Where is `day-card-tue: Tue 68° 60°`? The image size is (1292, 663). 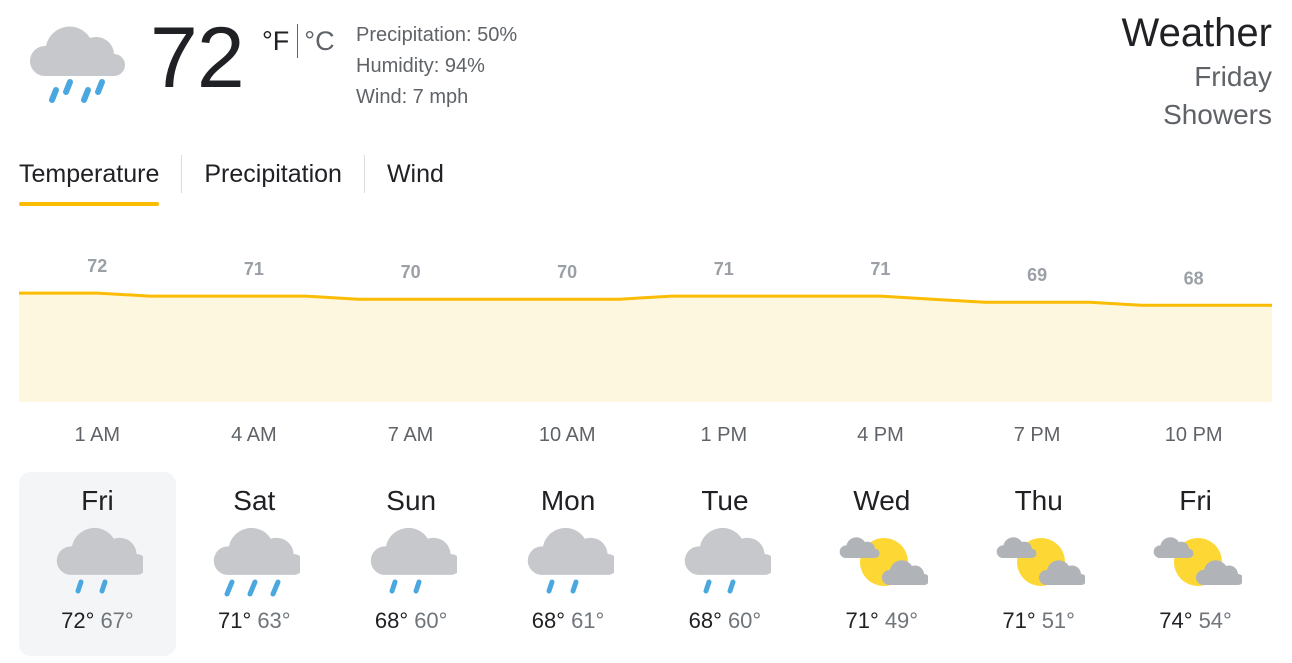
day-card-tue: Tue 68° 60° is located at coordinates (725, 564).